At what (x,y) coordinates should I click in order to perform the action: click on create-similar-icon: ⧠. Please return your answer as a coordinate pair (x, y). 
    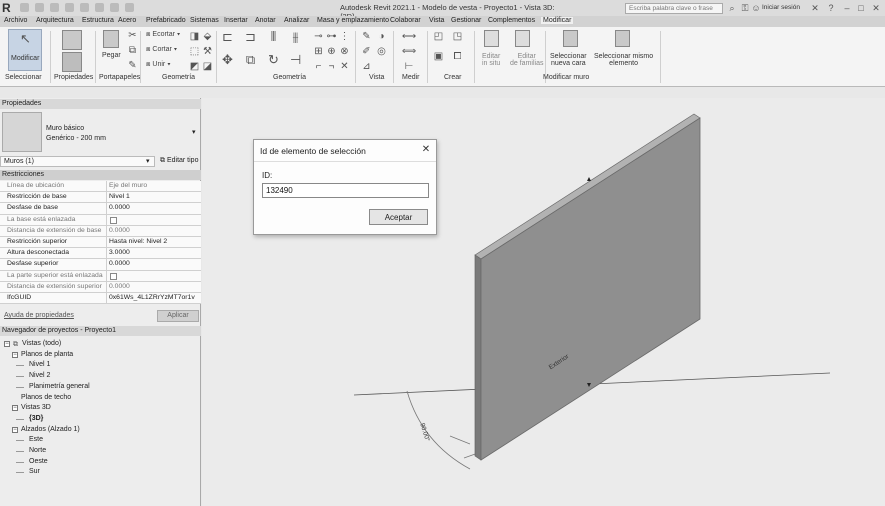
    Looking at the image, I should click on (457, 56).